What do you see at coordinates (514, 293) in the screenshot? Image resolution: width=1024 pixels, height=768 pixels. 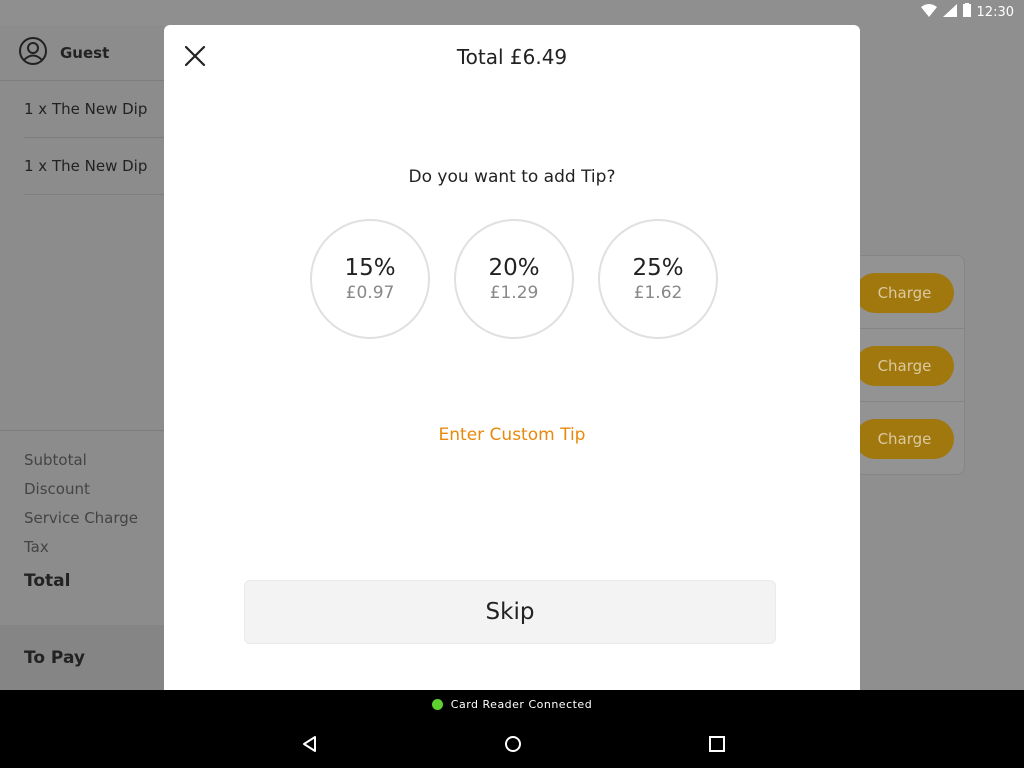 I see `tip-amount: £1.29` at bounding box center [514, 293].